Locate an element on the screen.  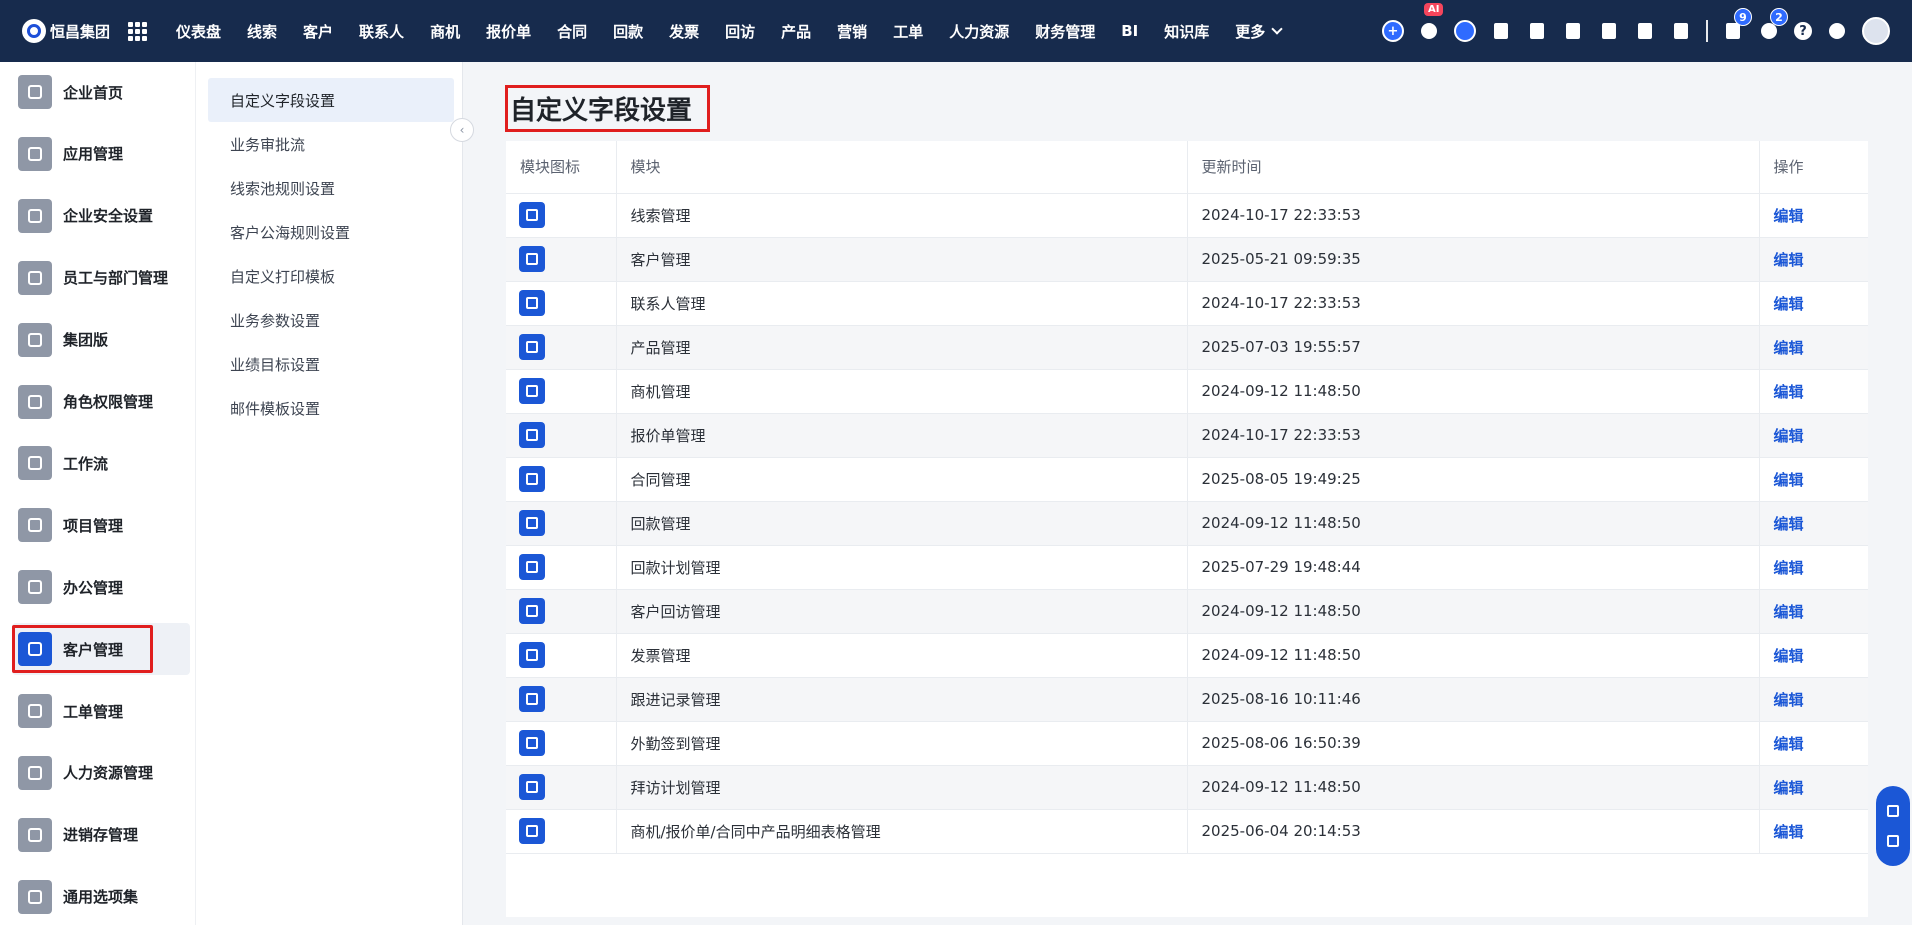
sidebar-item: 人力资源管理 is located at coordinates (101, 773).